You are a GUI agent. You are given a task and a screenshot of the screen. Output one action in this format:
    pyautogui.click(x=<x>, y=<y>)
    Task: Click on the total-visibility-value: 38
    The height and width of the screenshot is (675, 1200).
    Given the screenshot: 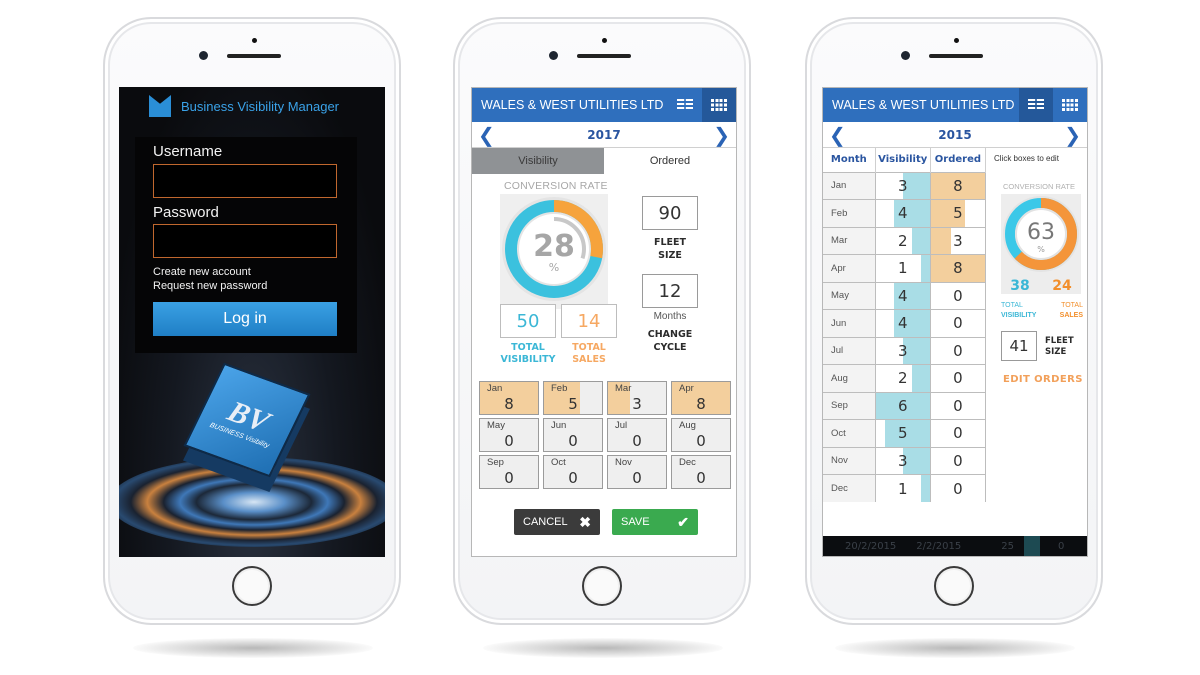 What is the action you would take?
    pyautogui.click(x=1020, y=286)
    